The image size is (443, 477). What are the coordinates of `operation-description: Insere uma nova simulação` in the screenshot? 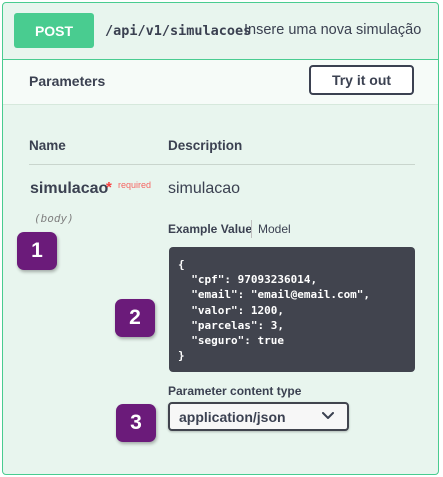 It's located at (333, 30).